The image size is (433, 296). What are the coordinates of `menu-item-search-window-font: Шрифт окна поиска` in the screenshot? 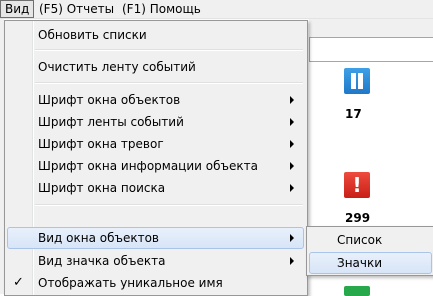 It's located at (155, 188).